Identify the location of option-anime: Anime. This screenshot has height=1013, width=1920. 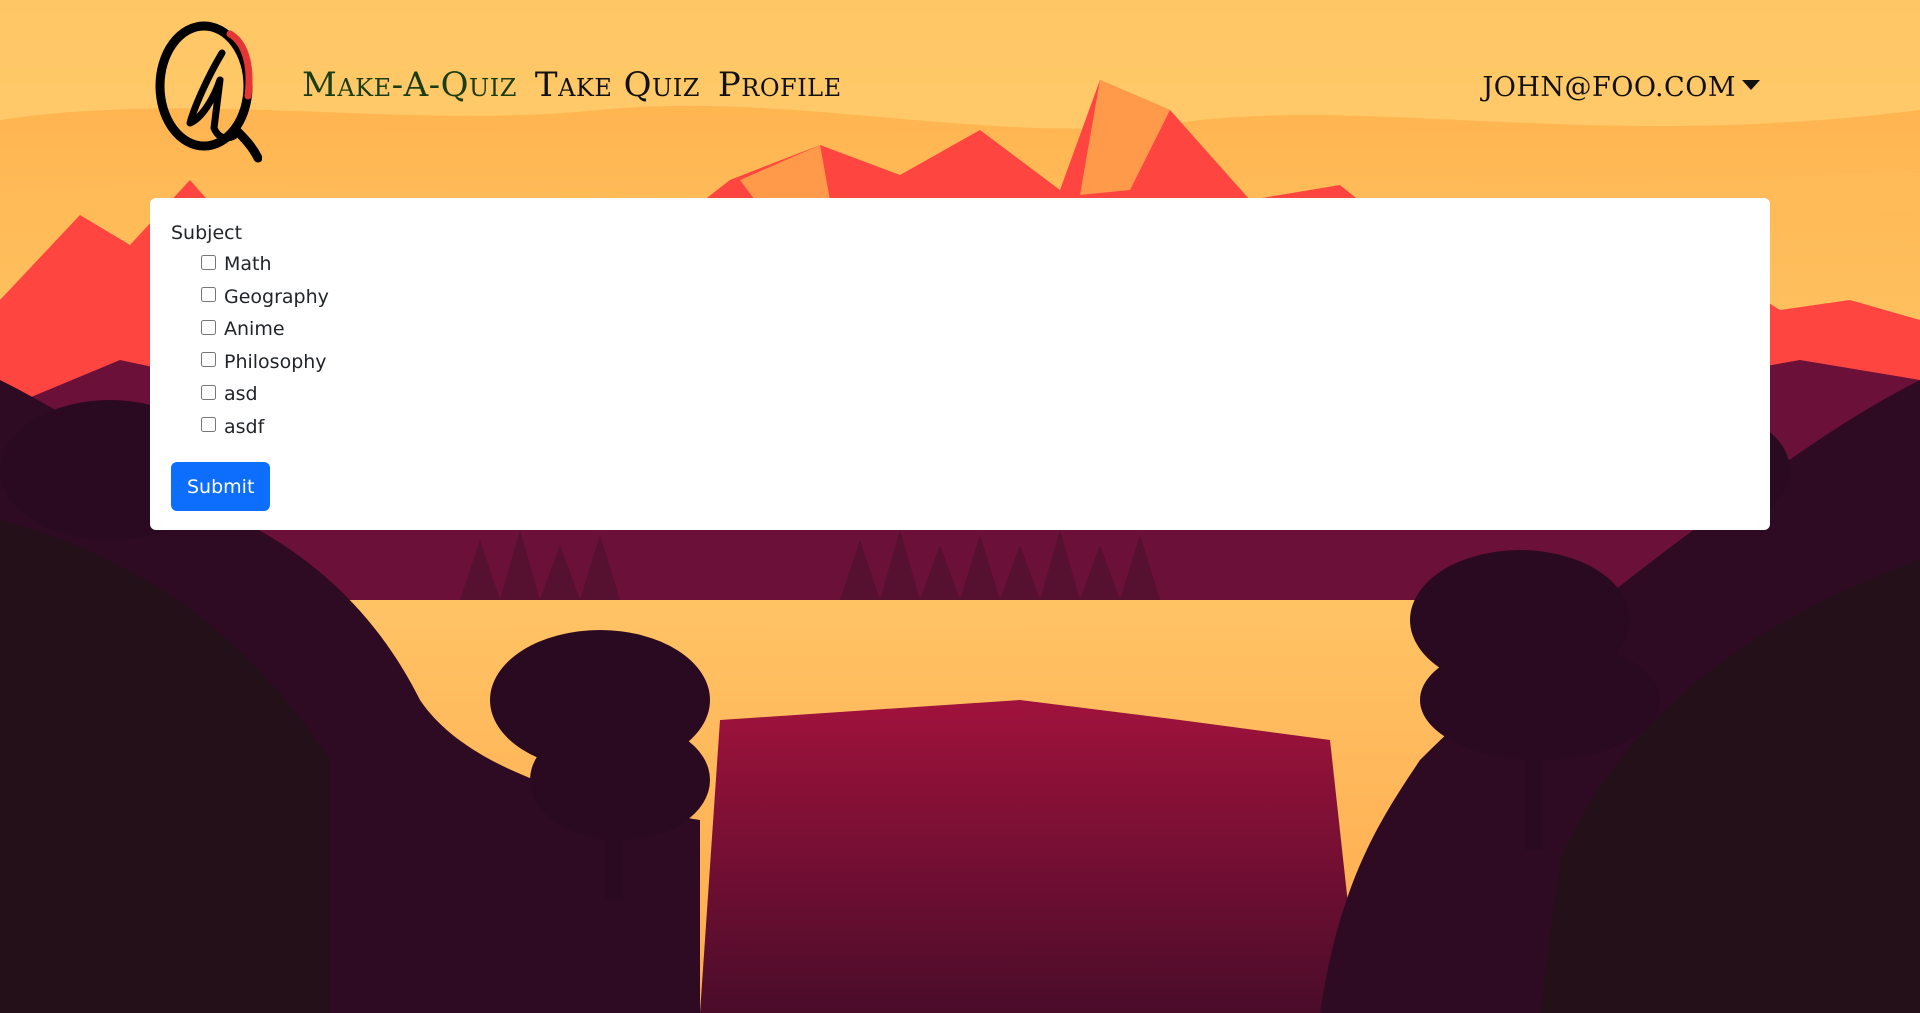
(975, 329).